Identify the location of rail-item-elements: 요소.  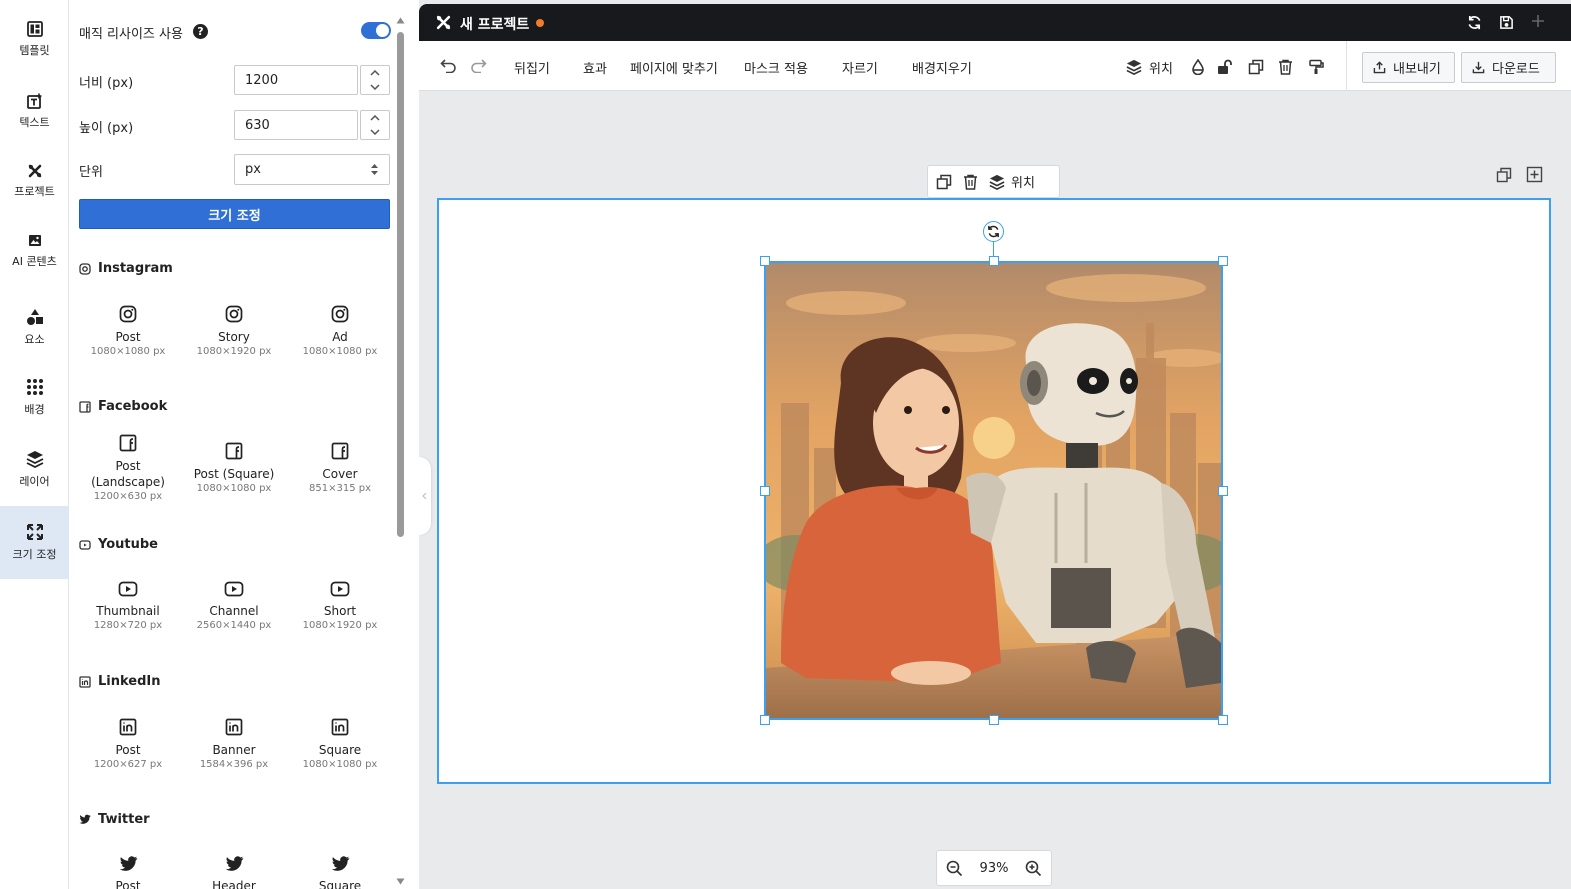
(34, 327).